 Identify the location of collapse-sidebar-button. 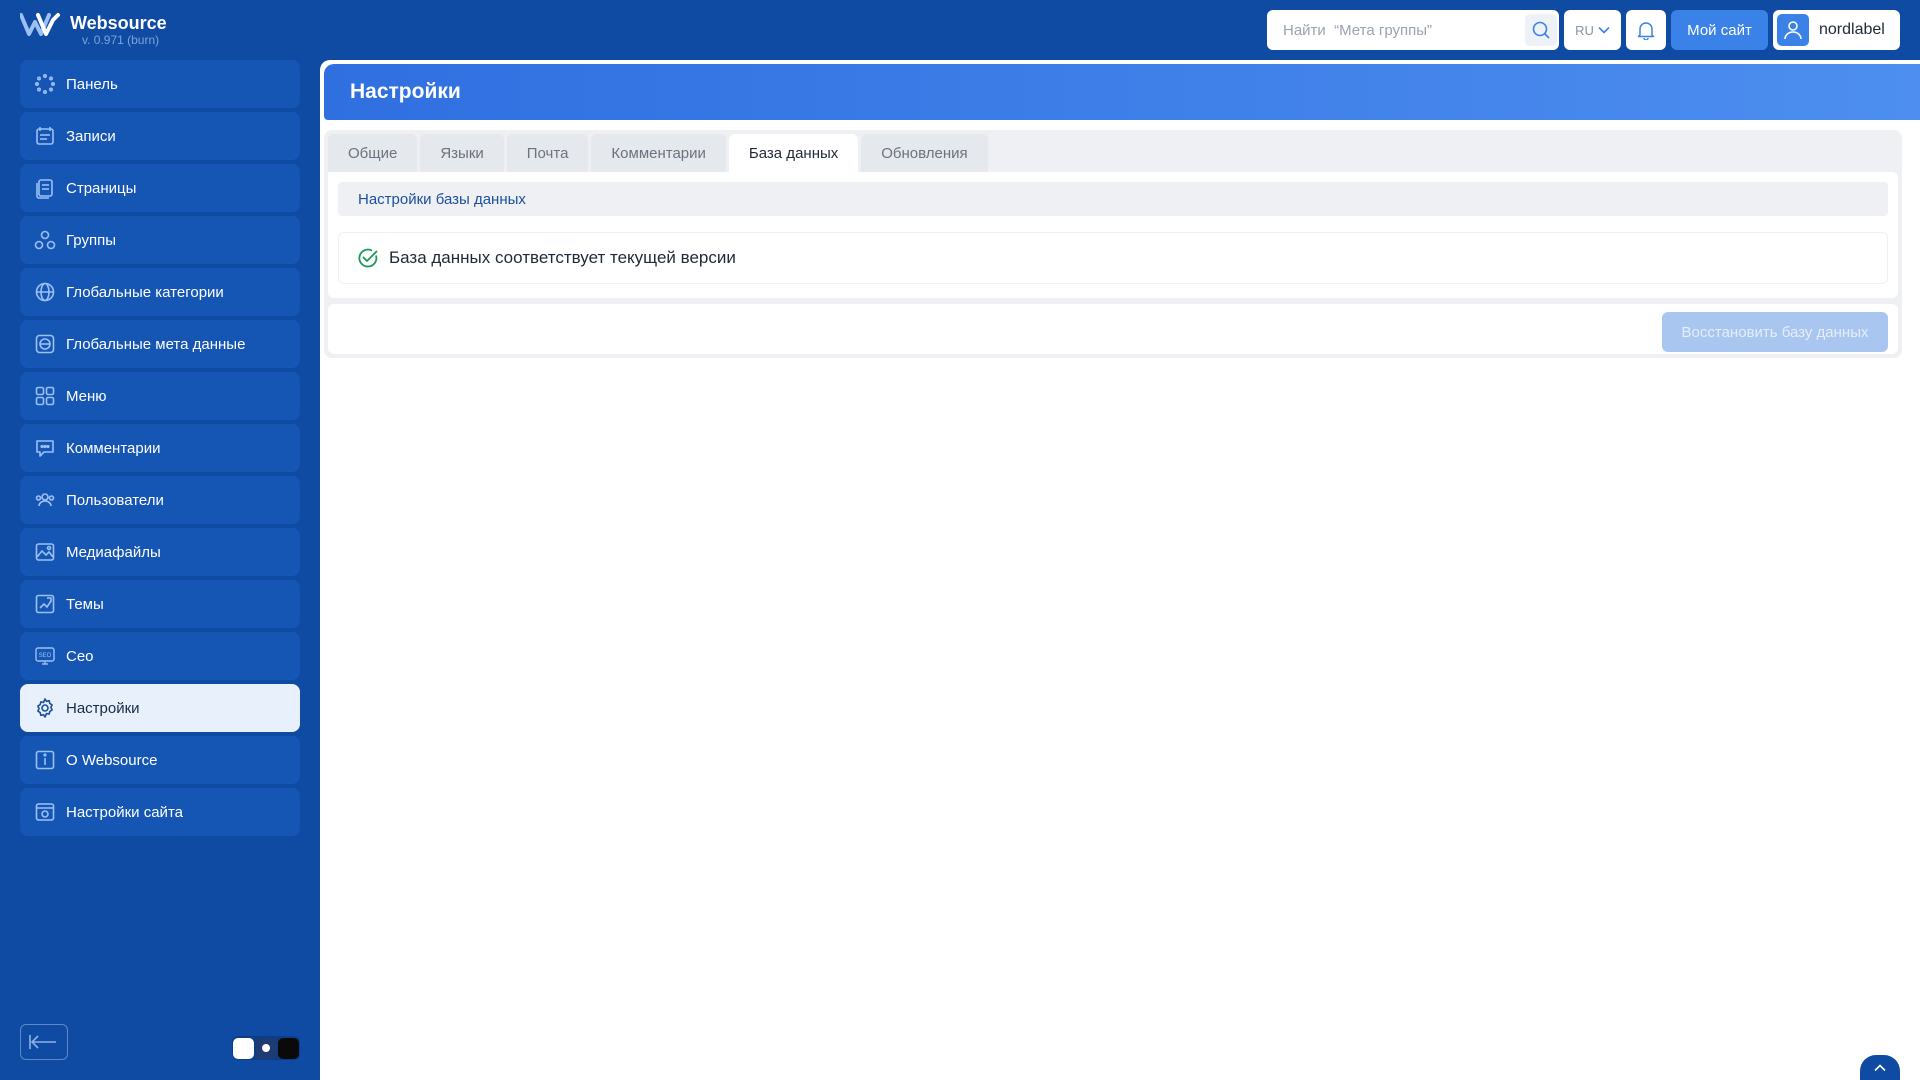
(44, 1042).